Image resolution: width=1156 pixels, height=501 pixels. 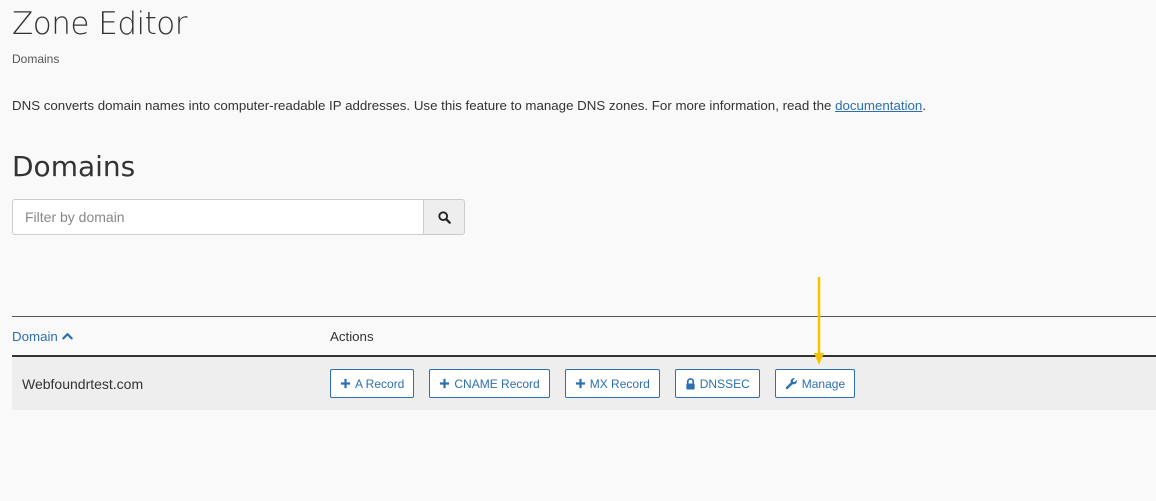 I want to click on add-a-record-label: A Record, so click(x=380, y=383).